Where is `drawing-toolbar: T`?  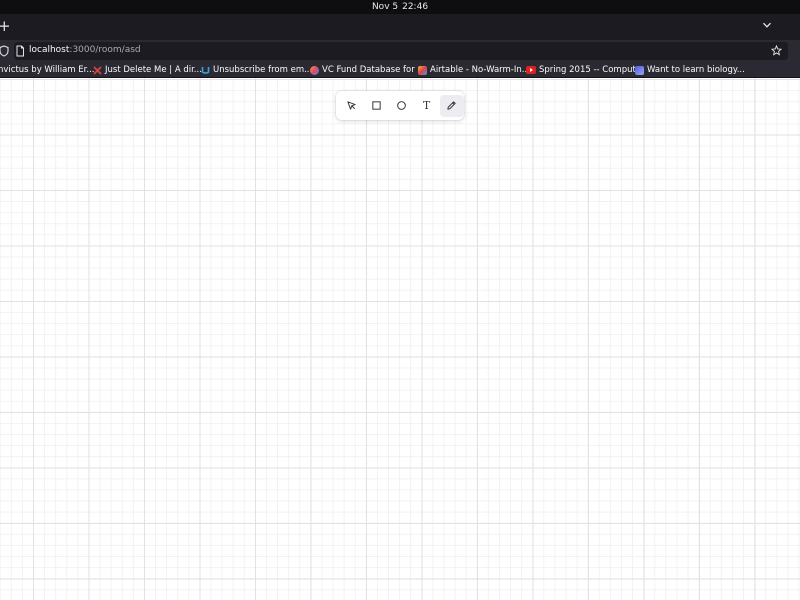 drawing-toolbar: T is located at coordinates (400, 105).